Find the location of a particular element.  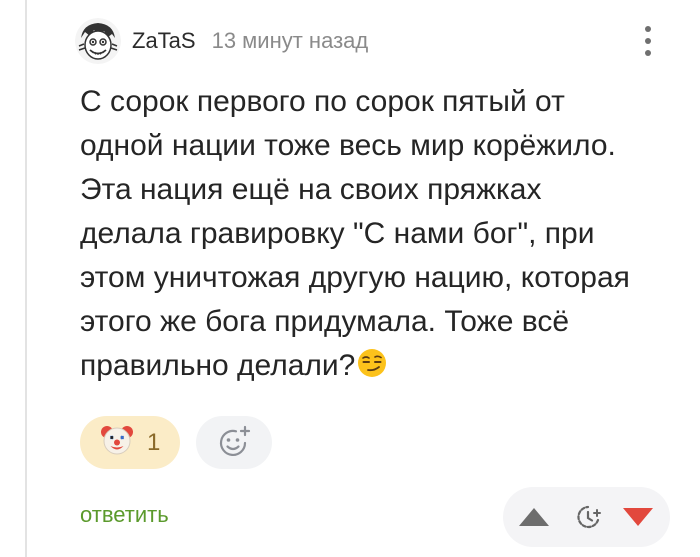

comment-line: правильно делали? is located at coordinates (218, 365).